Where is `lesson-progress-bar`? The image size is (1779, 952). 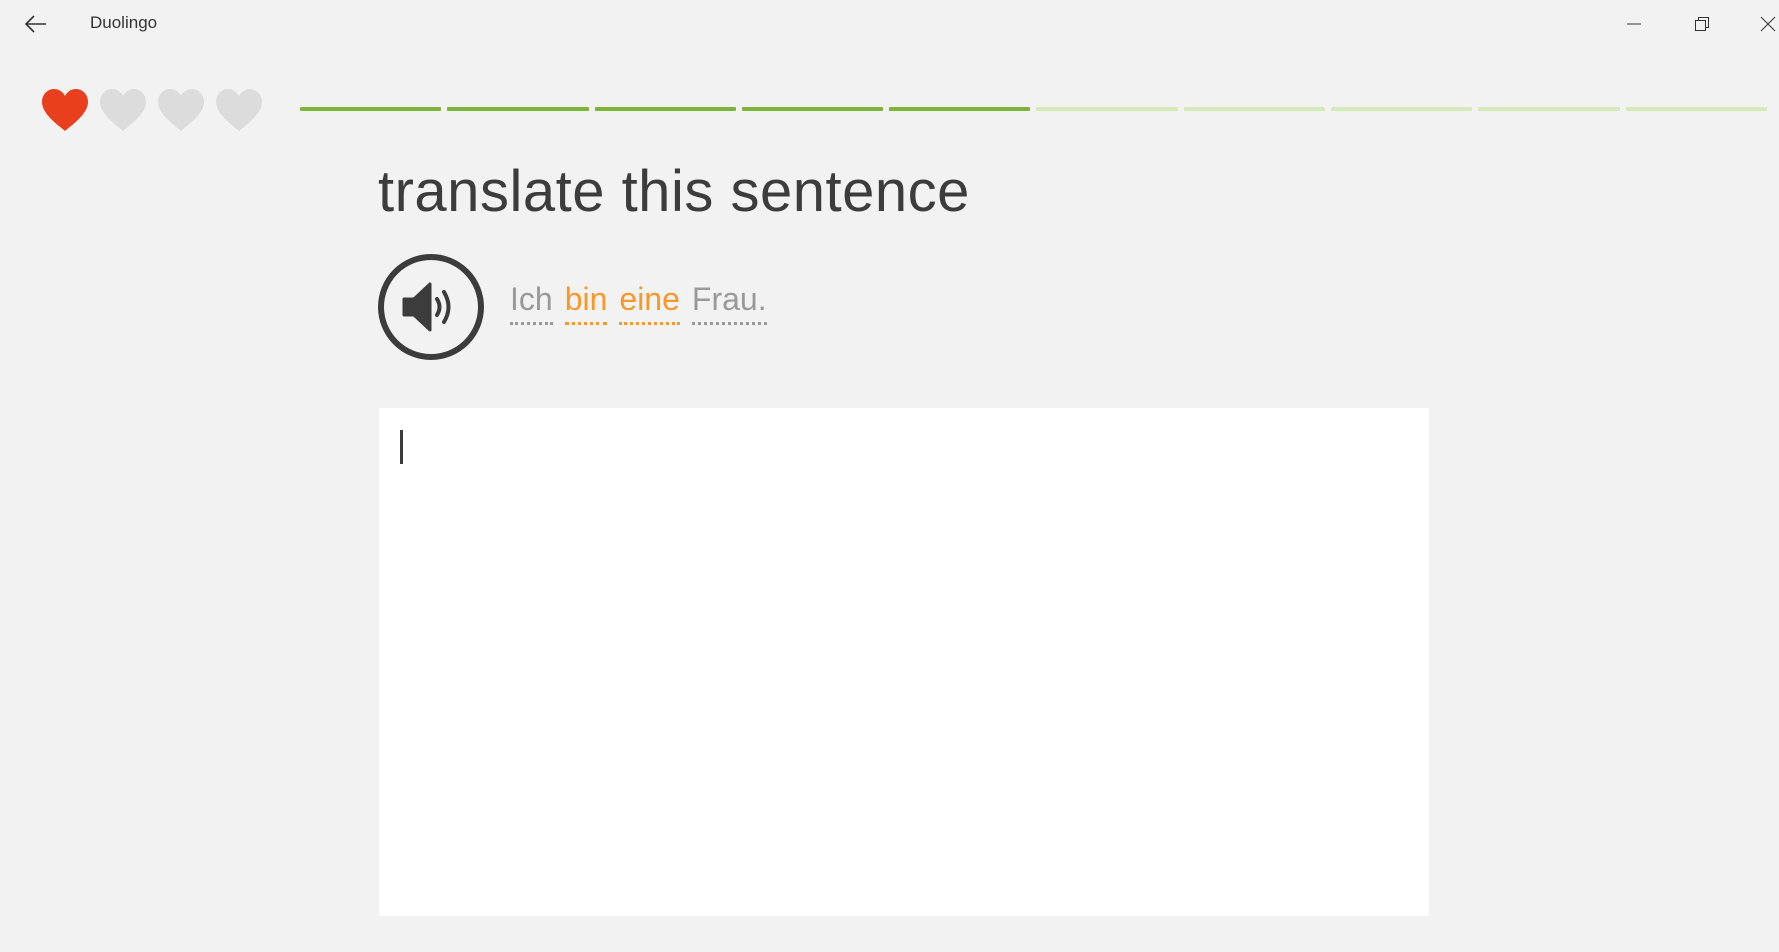 lesson-progress-bar is located at coordinates (1033, 109).